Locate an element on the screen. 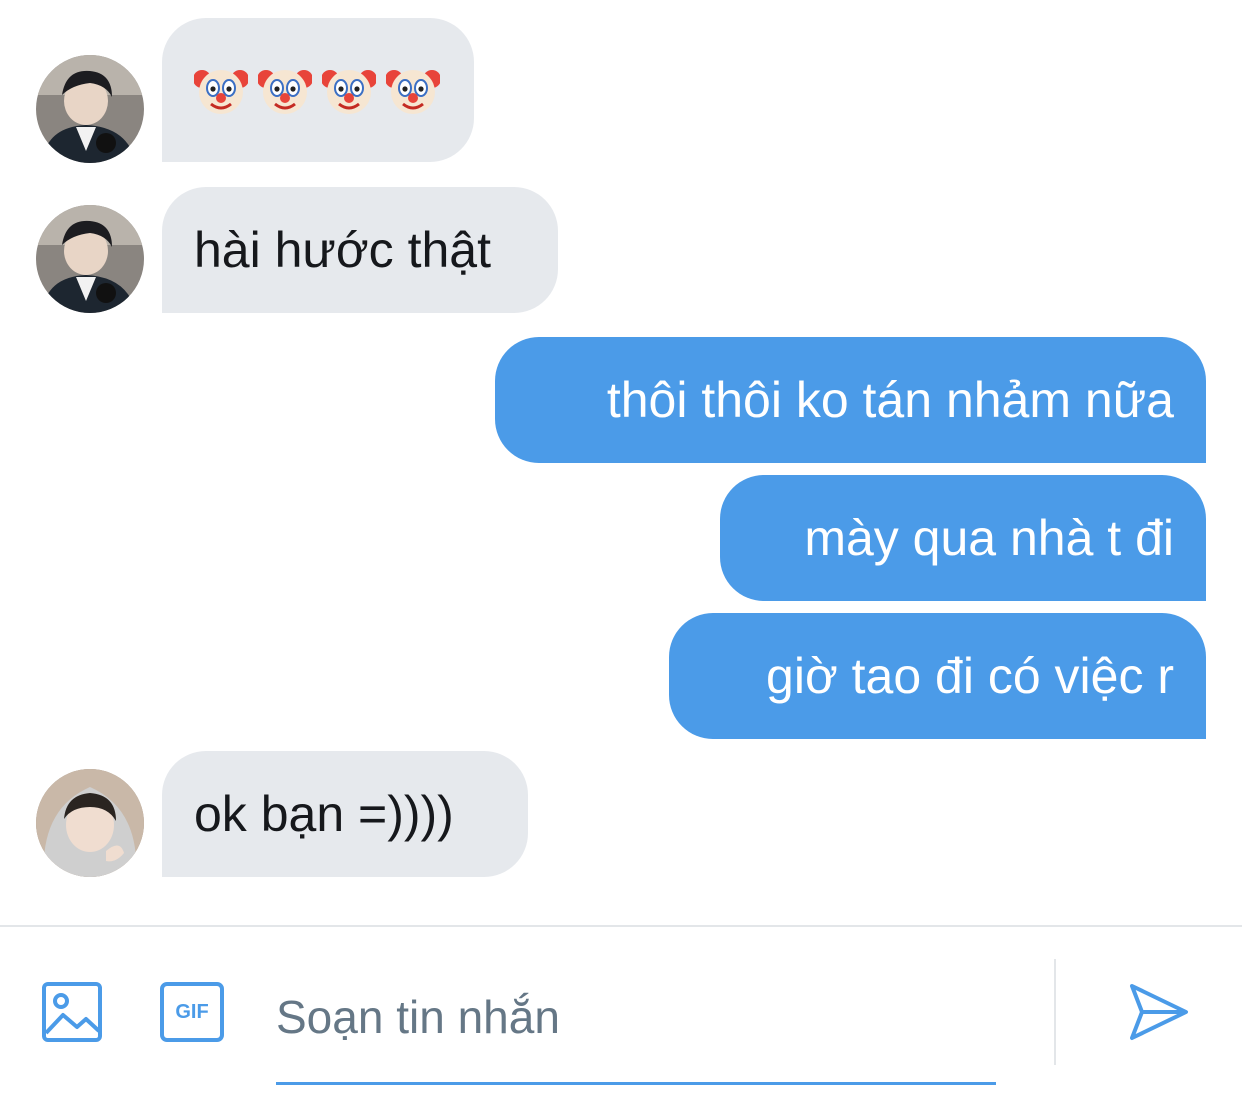 Image resolution: width=1242 pixels, height=1095 pixels. composer-separator is located at coordinates (1055, 1012).